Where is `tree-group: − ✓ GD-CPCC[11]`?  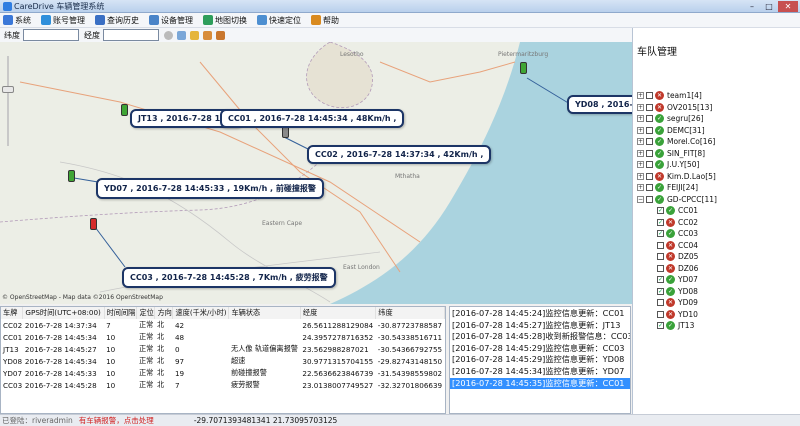 tree-group: − ✓ GD-CPCC[11] is located at coordinates (677, 200).